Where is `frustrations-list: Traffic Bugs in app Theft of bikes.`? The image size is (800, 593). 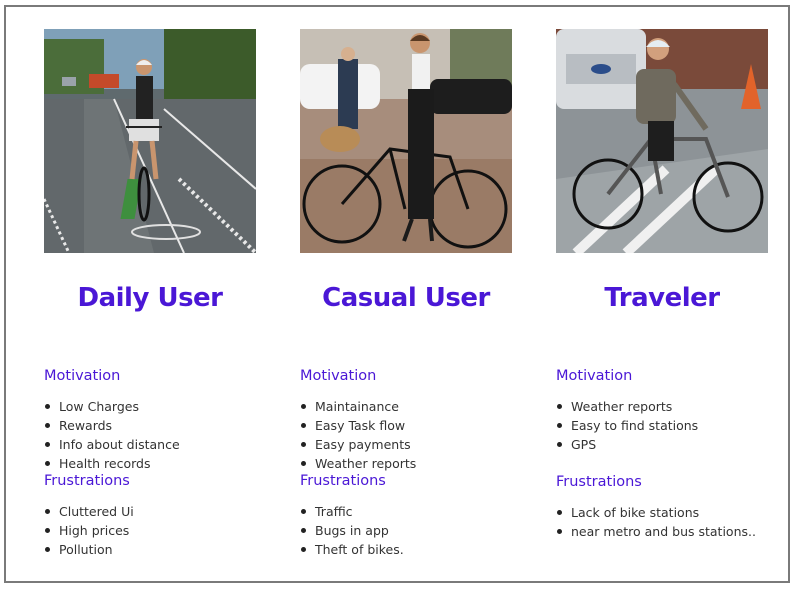
frustrations-list: Traffic Bugs in app Theft of bikes. is located at coordinates (352, 530).